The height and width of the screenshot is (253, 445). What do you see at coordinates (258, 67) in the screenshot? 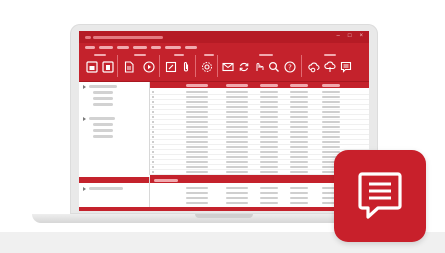
I see `scan-icon` at bounding box center [258, 67].